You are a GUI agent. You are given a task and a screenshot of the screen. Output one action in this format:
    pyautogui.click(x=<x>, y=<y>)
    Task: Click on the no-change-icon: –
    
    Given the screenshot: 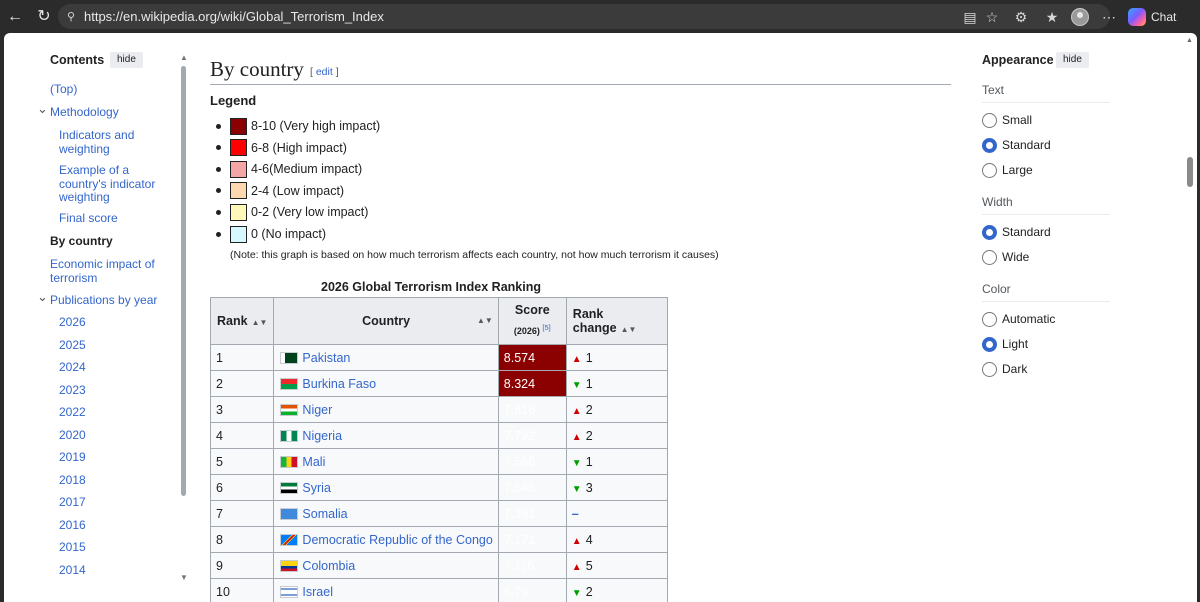 What is the action you would take?
    pyautogui.click(x=575, y=513)
    